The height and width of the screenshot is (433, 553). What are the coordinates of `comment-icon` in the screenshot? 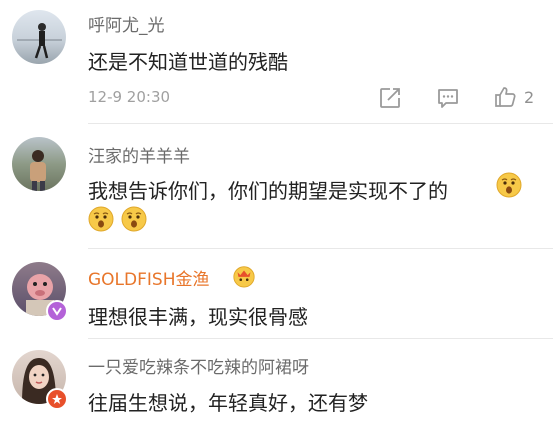 It's located at (448, 98).